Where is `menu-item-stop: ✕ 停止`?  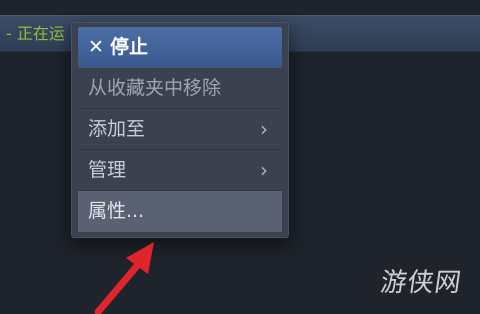 menu-item-stop: ✕ 停止 is located at coordinates (180, 47).